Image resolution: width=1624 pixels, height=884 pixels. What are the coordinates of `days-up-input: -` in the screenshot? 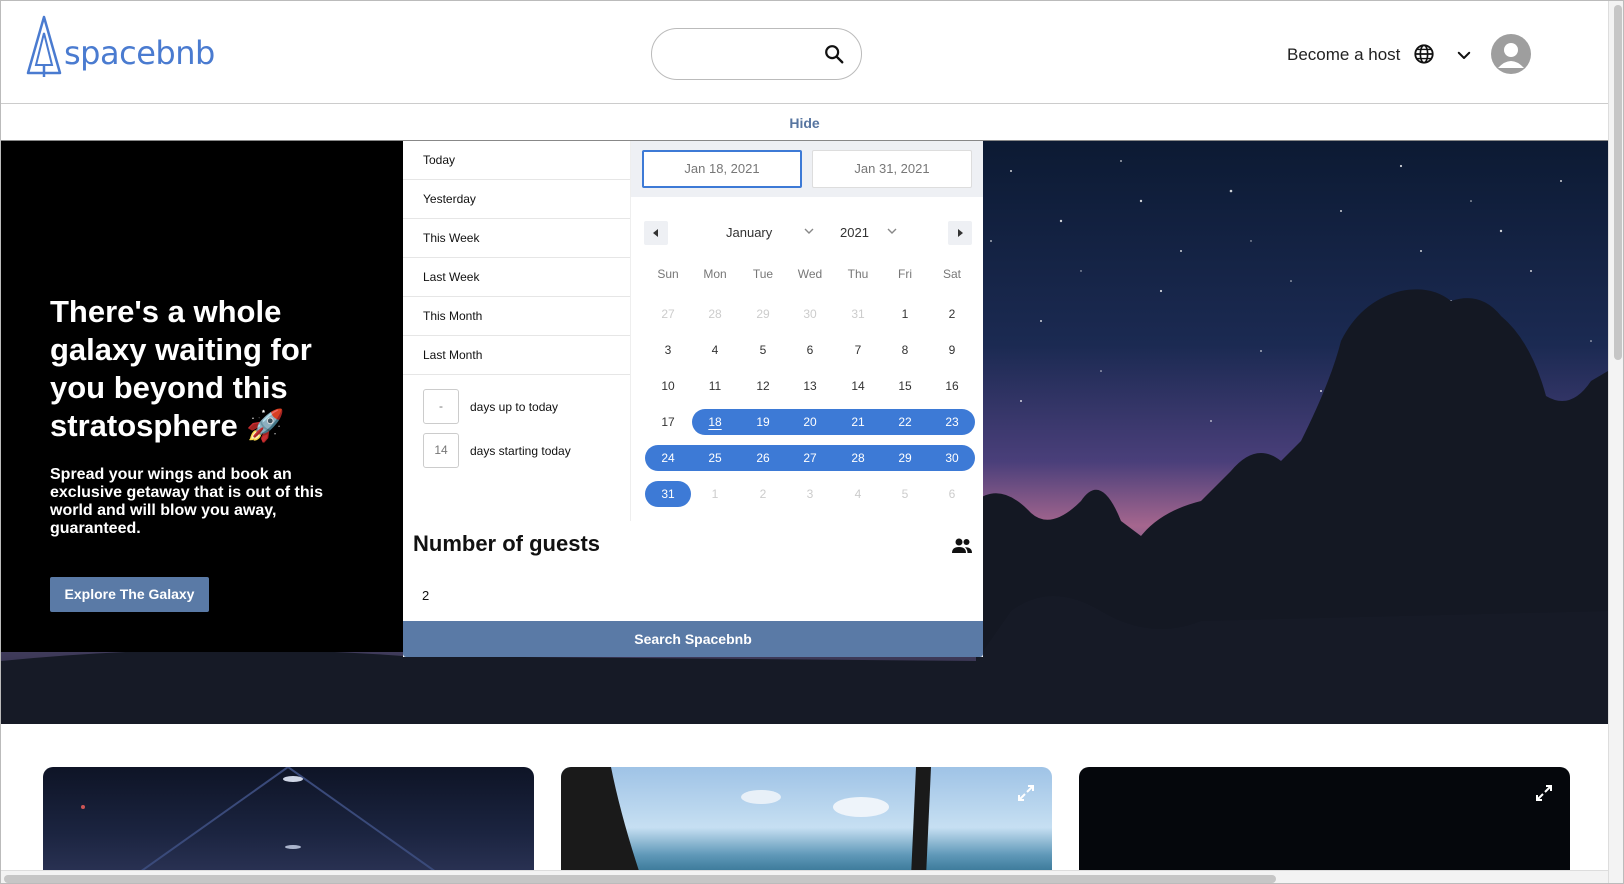 It's located at (441, 406).